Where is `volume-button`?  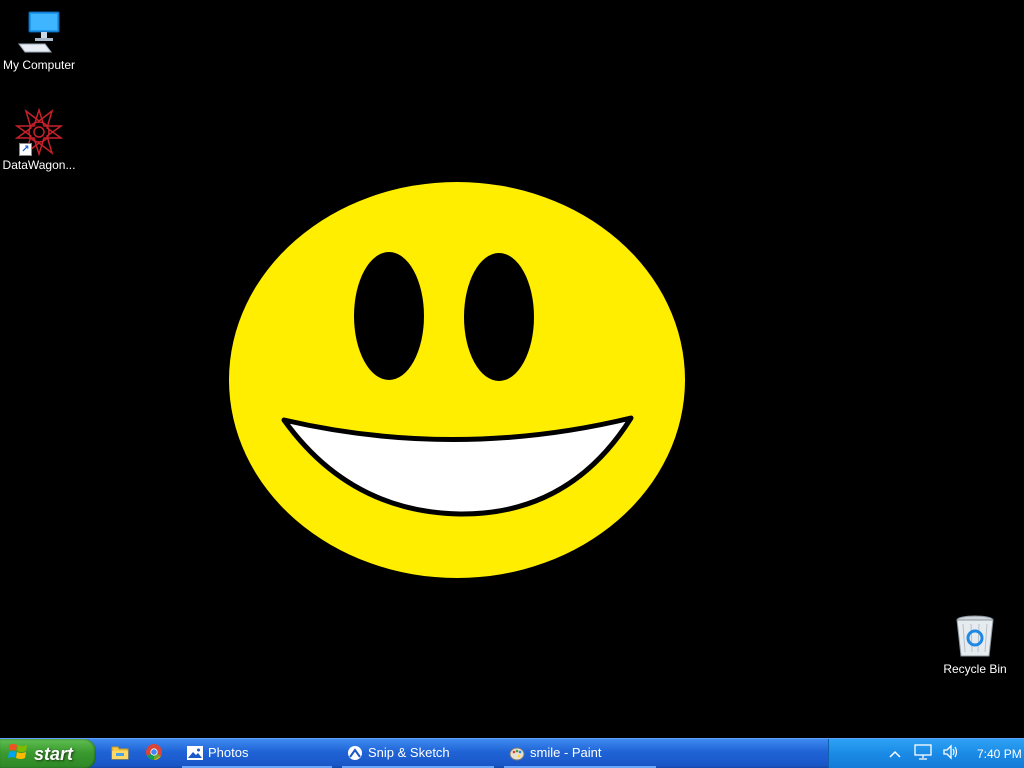
volume-button is located at coordinates (951, 754).